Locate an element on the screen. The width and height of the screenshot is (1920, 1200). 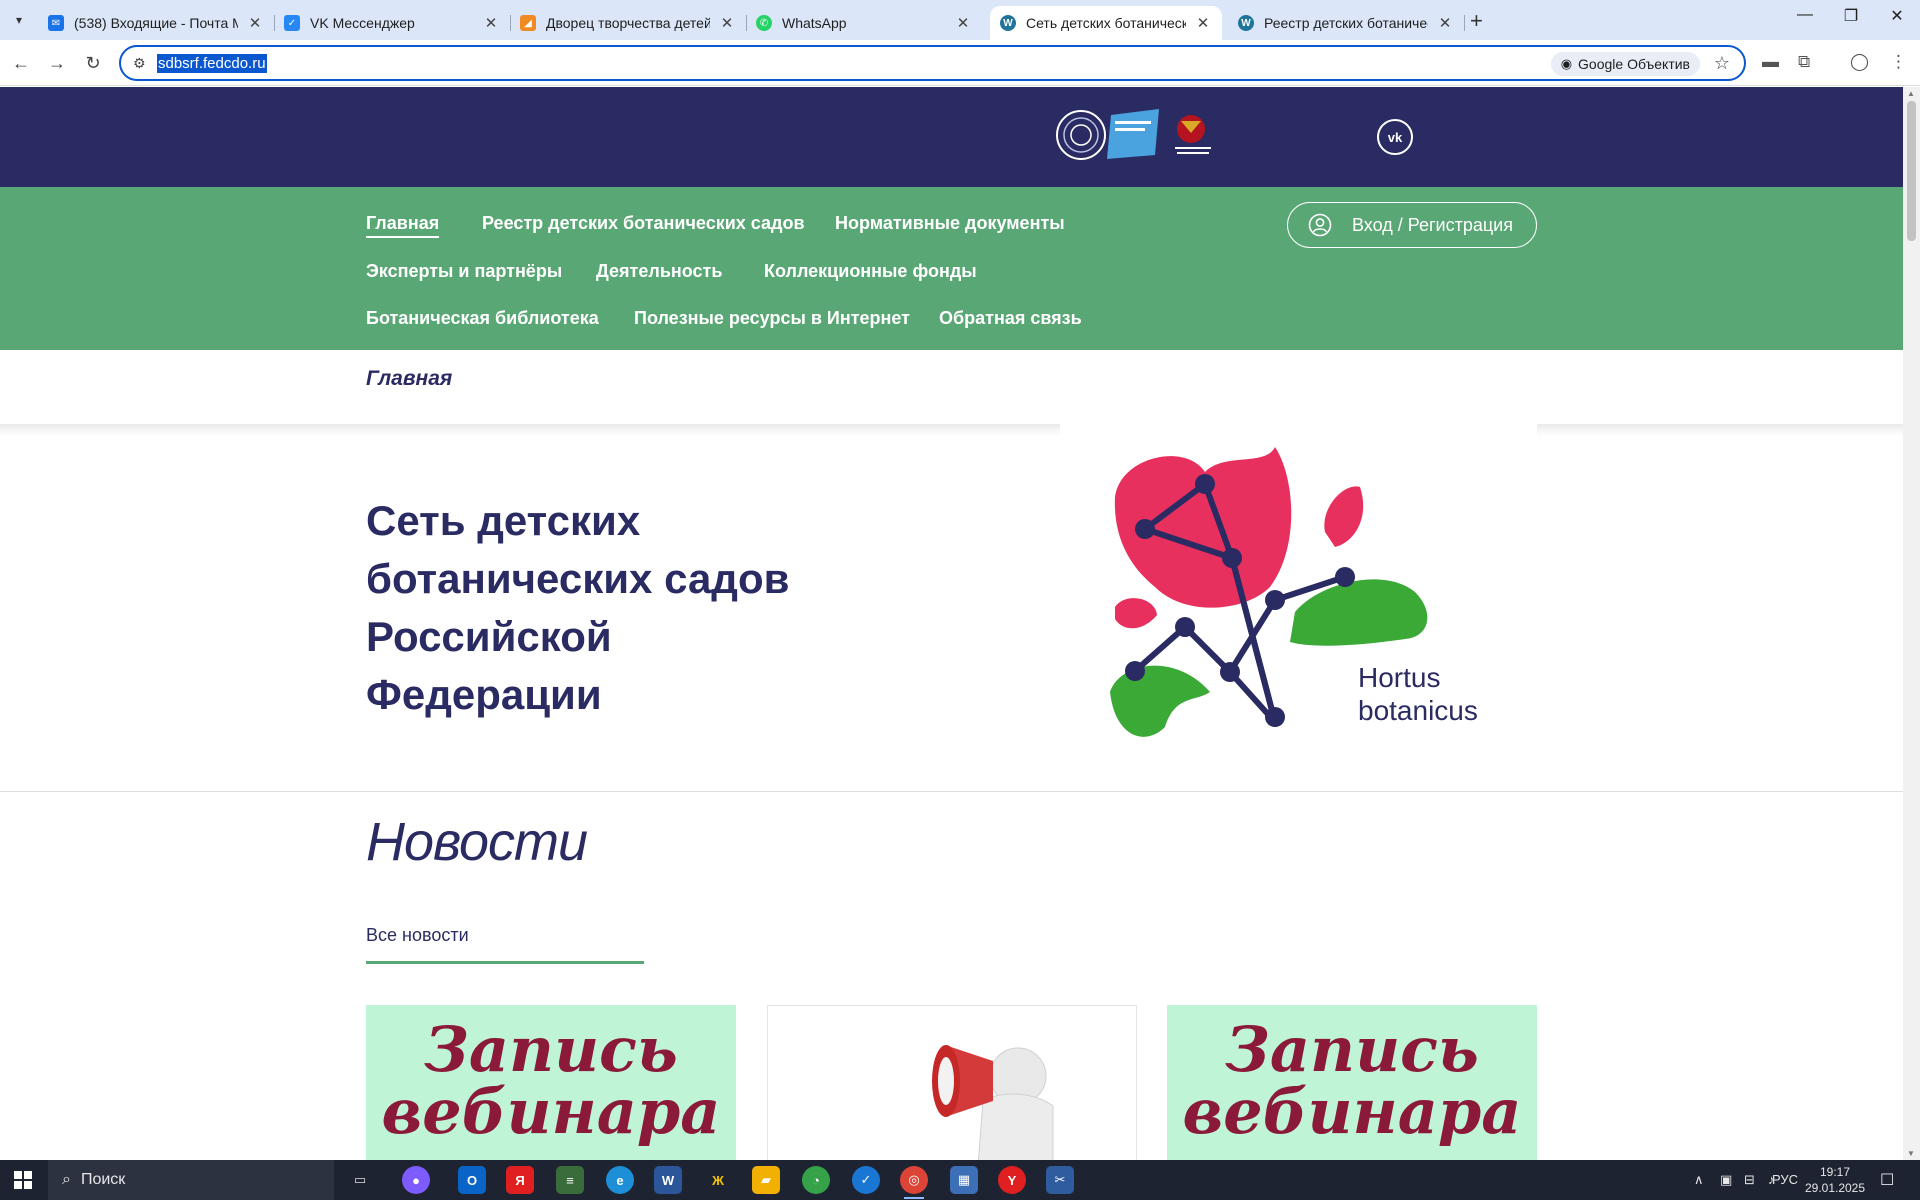
yandex-browser-icon: Y is located at coordinates (1012, 1180).